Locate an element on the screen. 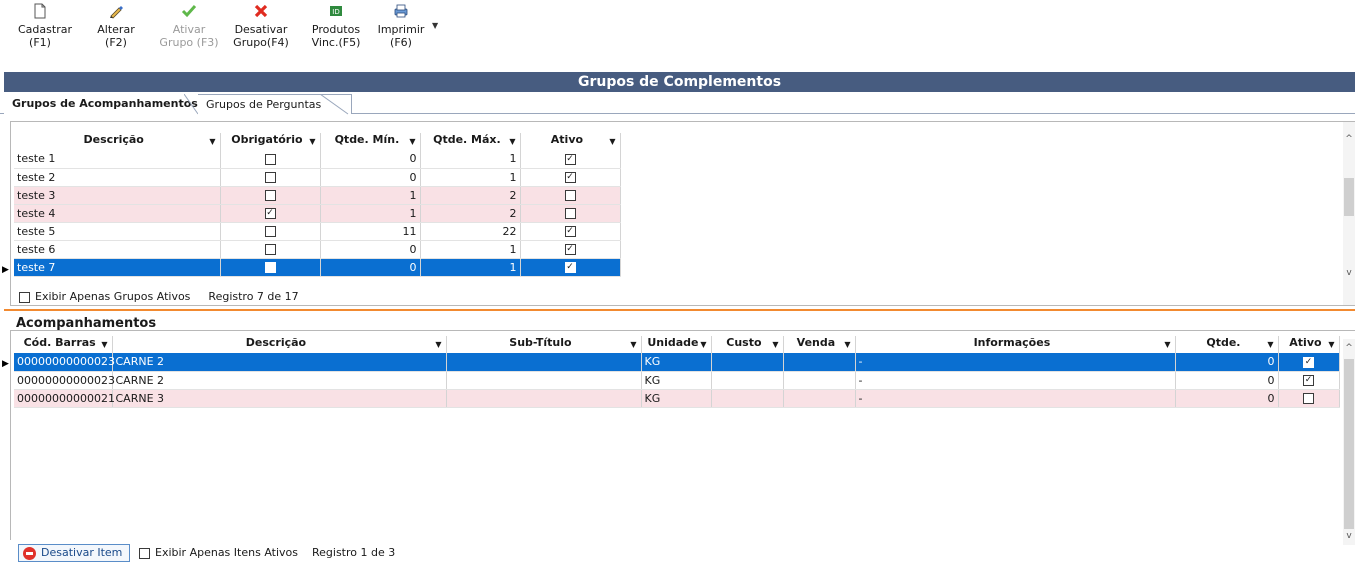  acompanhamentos-column-header: ▼ Ativo is located at coordinates (1309, 344).